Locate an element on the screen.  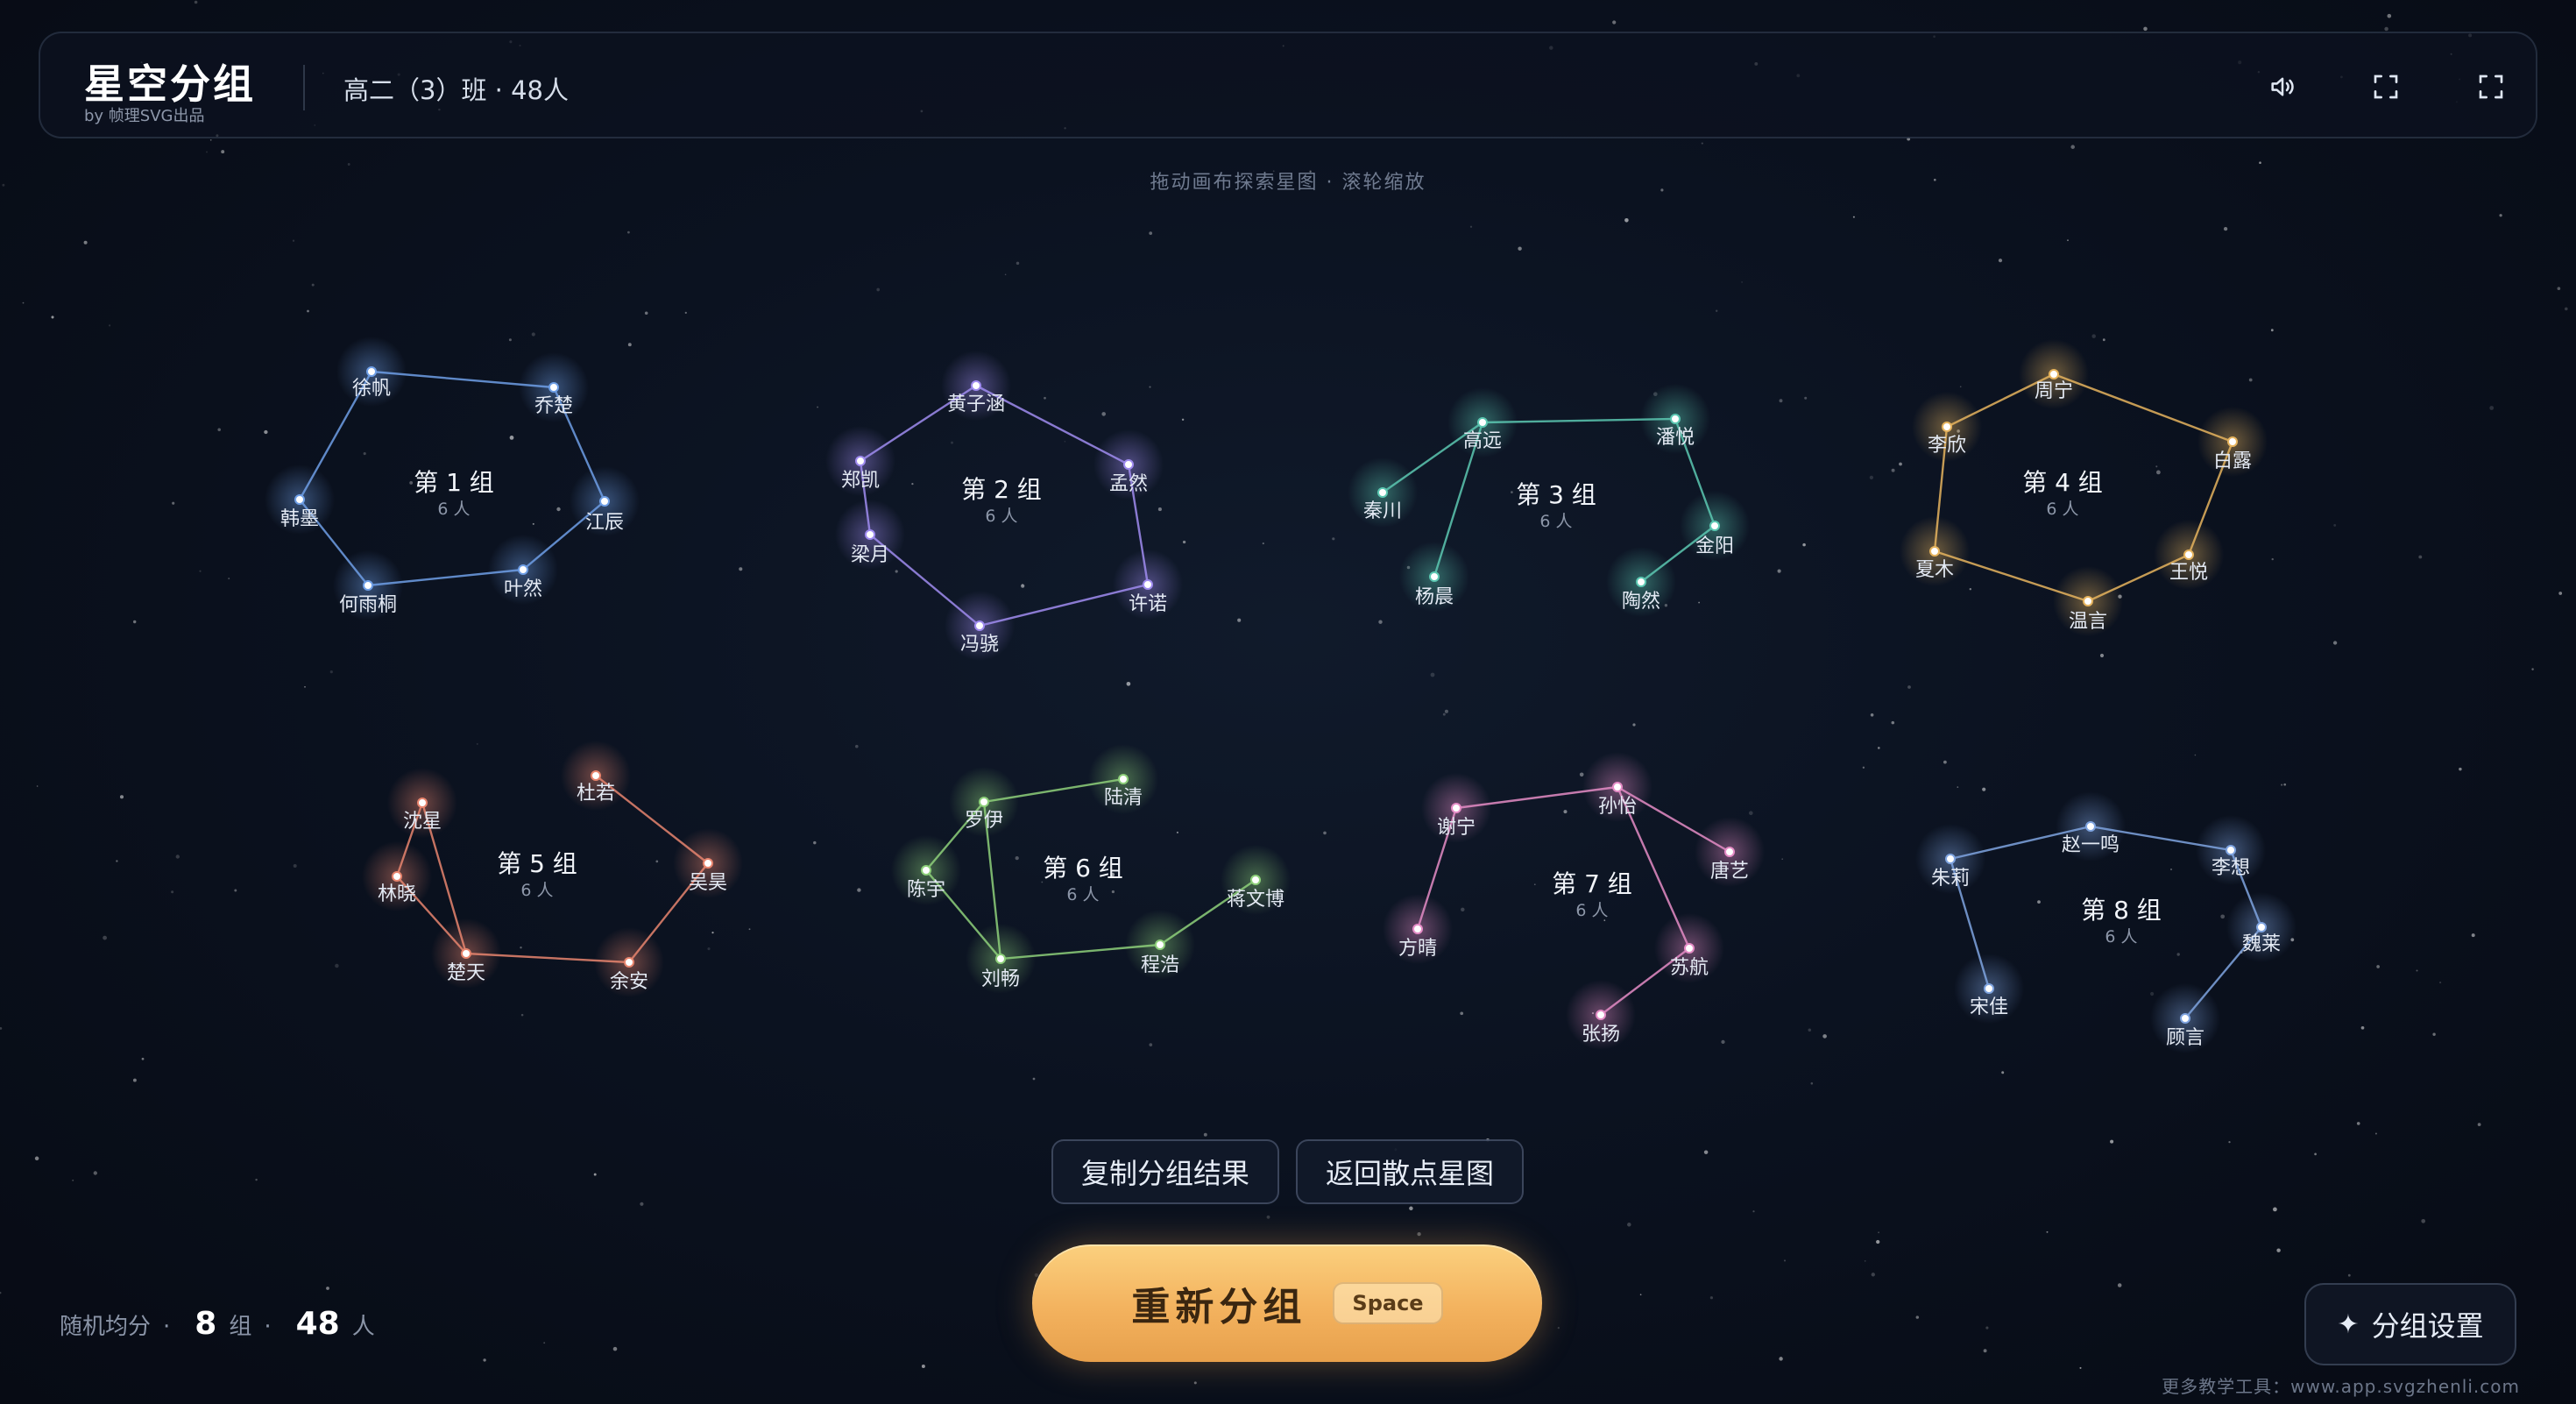
group-name: 第 5 组 is located at coordinates (537, 863).